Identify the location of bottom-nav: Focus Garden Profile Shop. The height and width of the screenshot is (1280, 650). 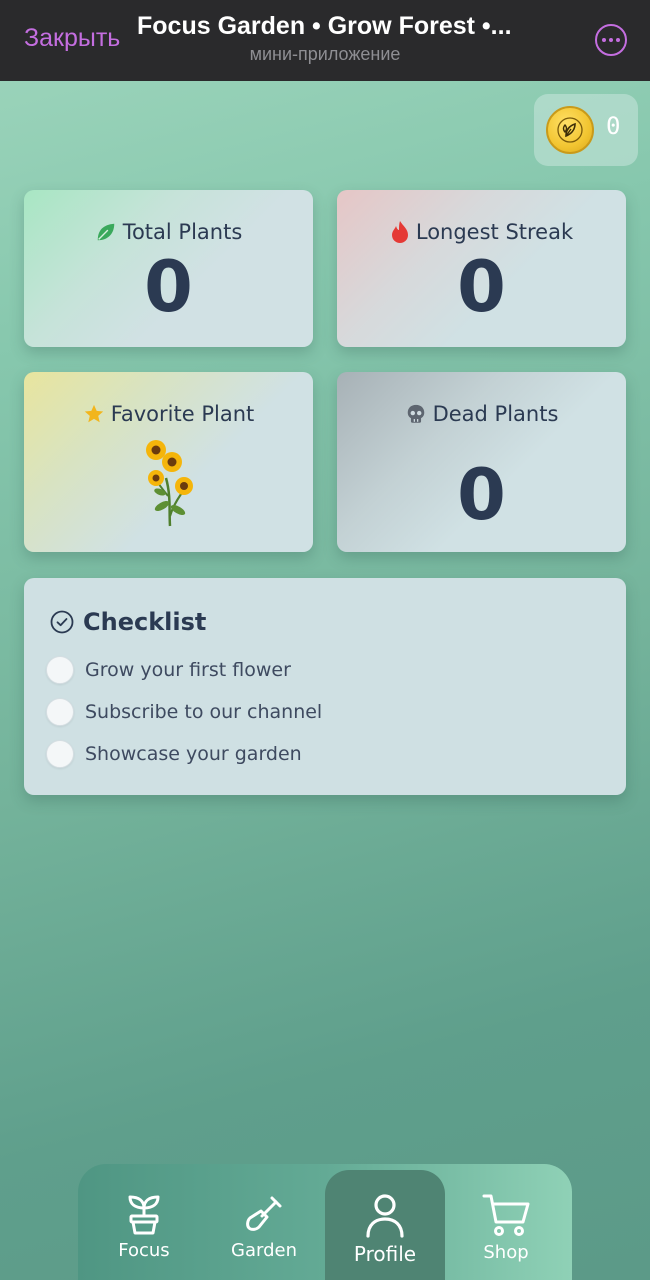
(325, 1222).